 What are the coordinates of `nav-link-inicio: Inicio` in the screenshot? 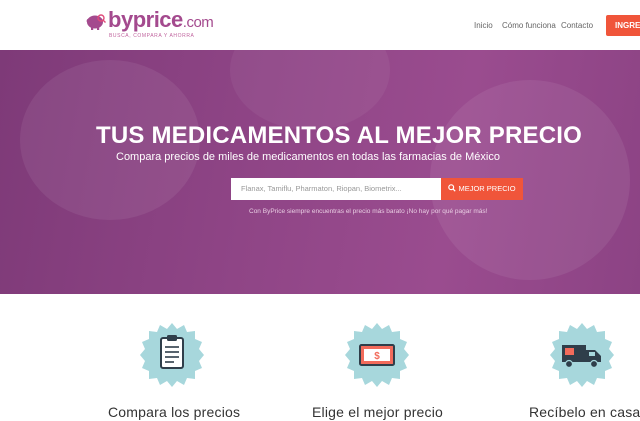 It's located at (483, 25).